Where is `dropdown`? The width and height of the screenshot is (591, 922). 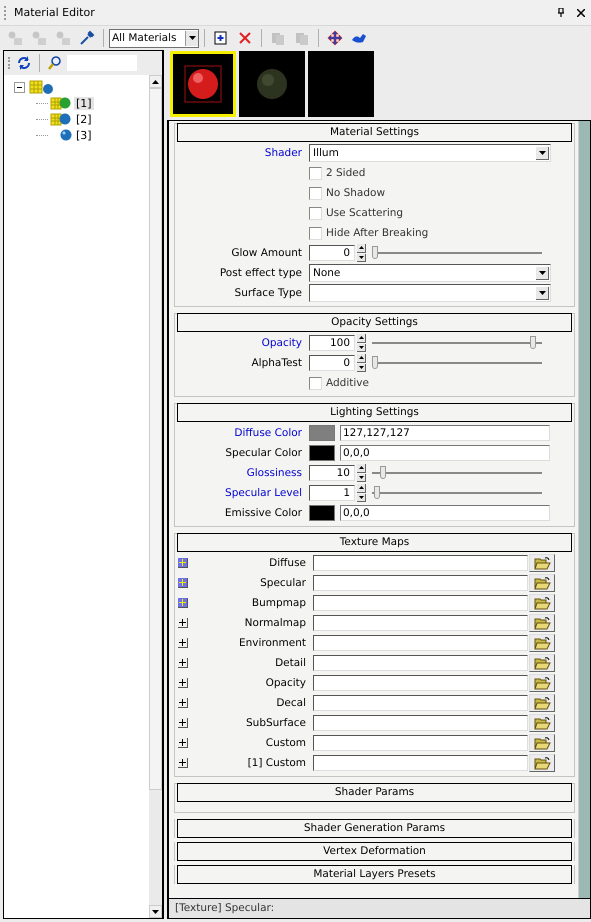 dropdown is located at coordinates (430, 293).